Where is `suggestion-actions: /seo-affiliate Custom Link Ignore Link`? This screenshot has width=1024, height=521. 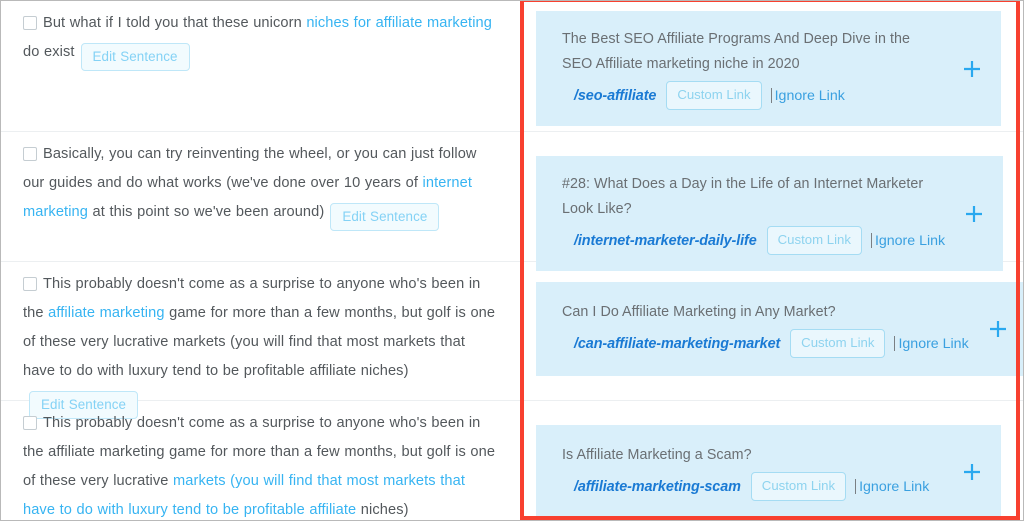
suggestion-actions: /seo-affiliate Custom Link Ignore Link is located at coordinates (752, 95).